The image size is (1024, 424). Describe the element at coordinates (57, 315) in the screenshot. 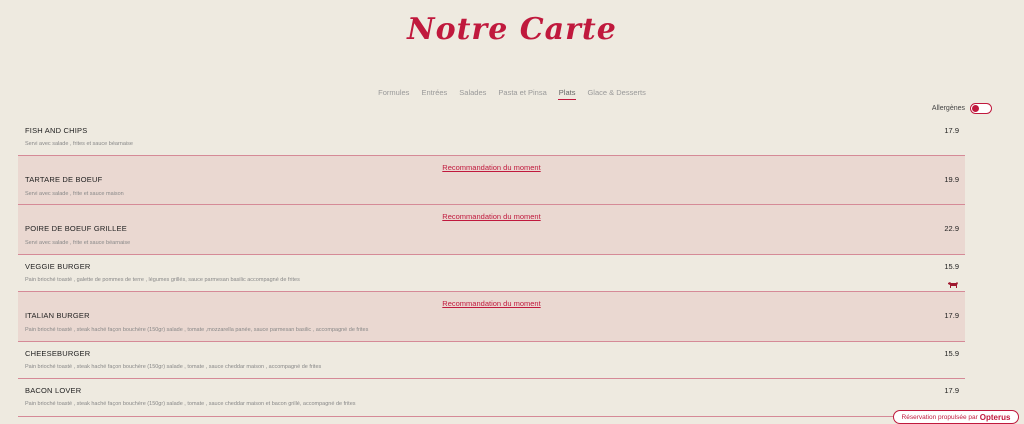

I see `item-name: ITALIAN BURGER` at that location.